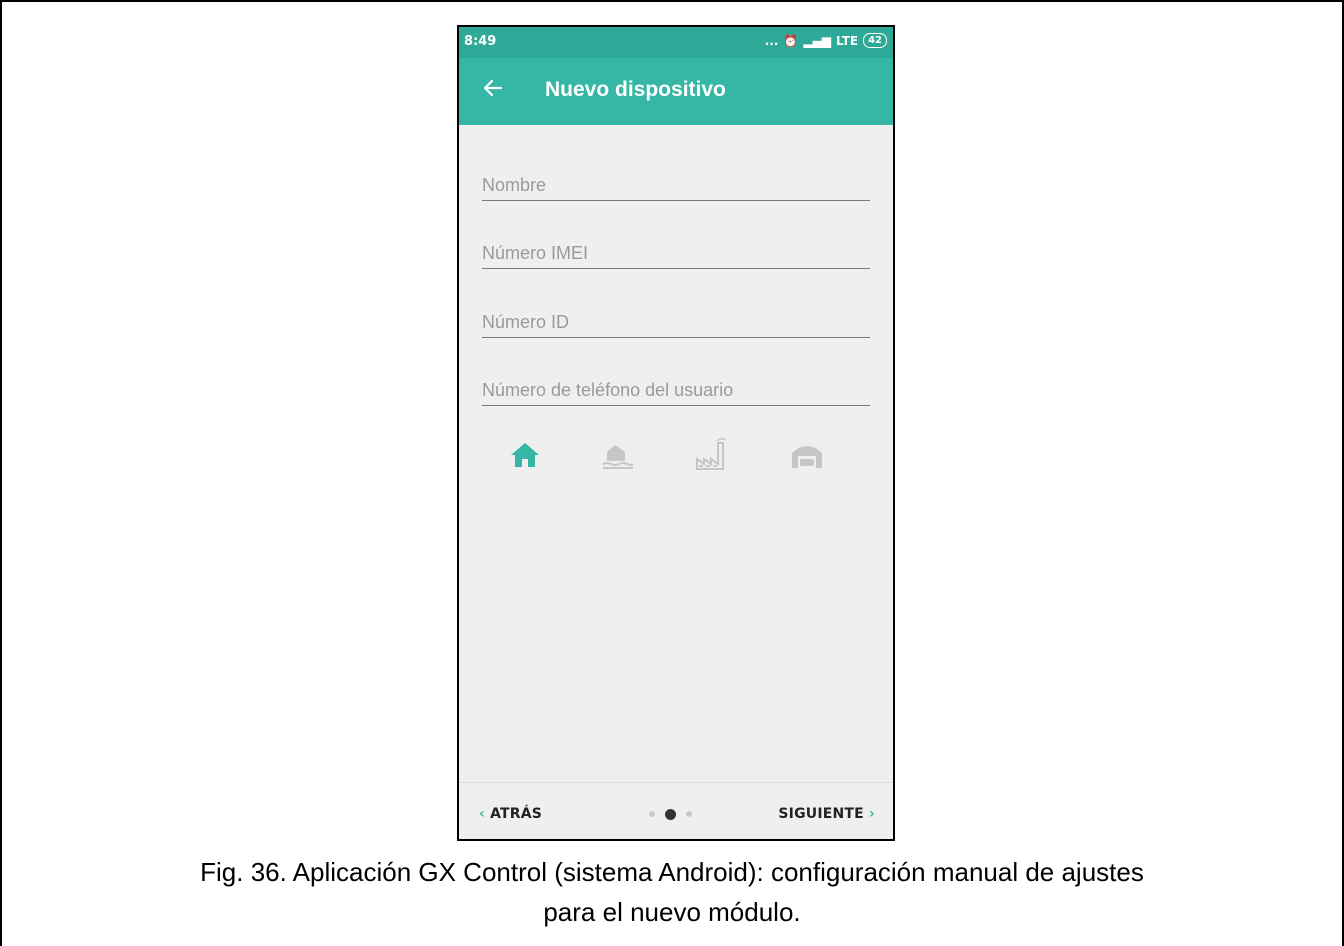 The width and height of the screenshot is (1344, 946). I want to click on battery-icon: 42, so click(875, 40).